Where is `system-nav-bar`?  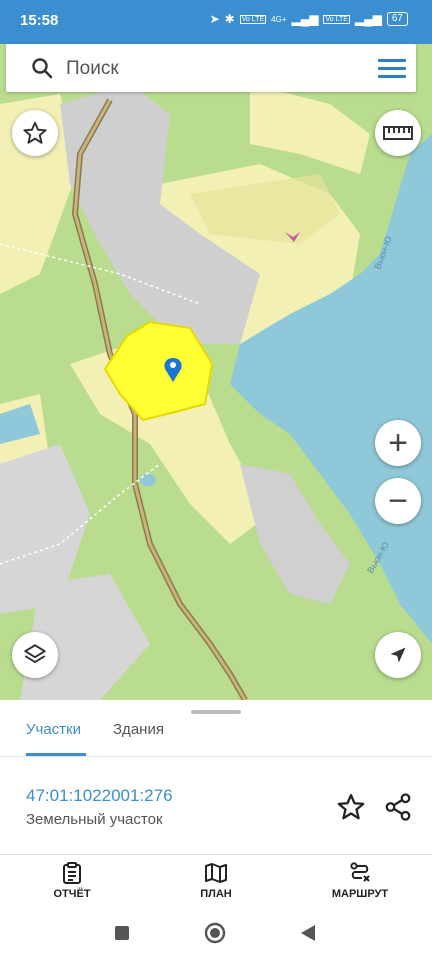
system-nav-bar is located at coordinates (216, 935).